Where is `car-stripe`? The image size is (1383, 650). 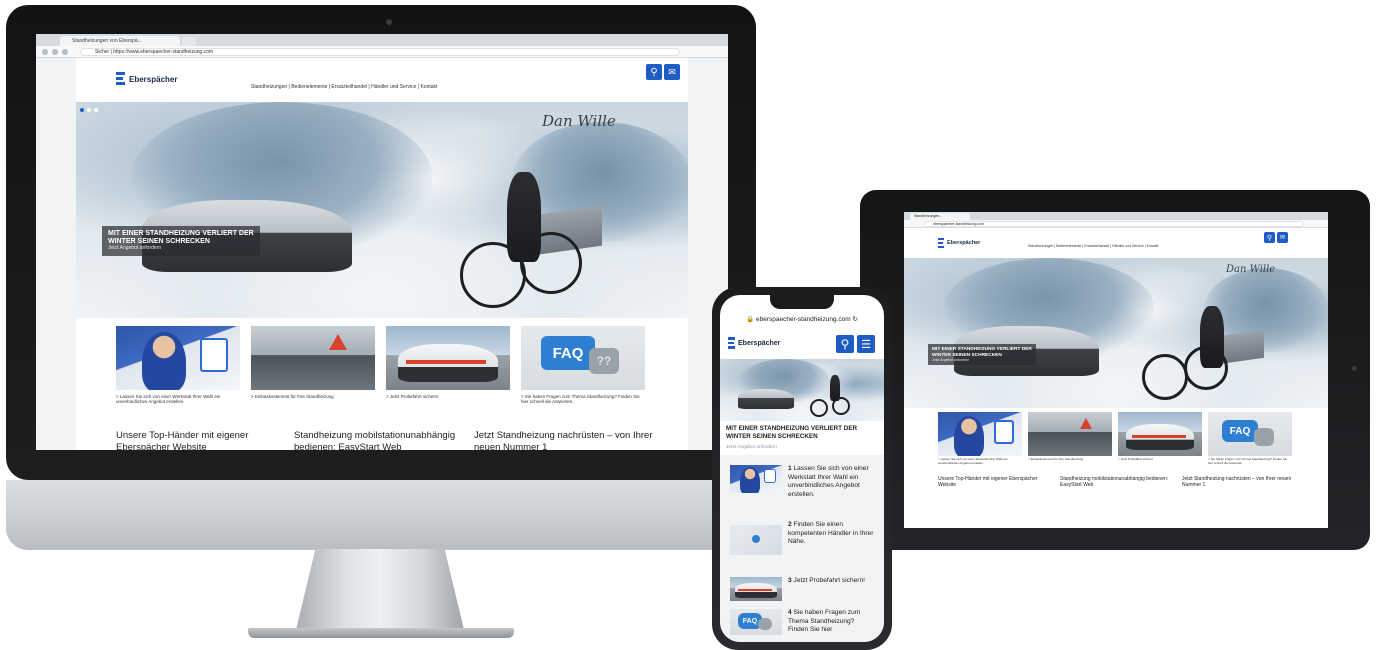
car-stripe is located at coordinates (446, 362).